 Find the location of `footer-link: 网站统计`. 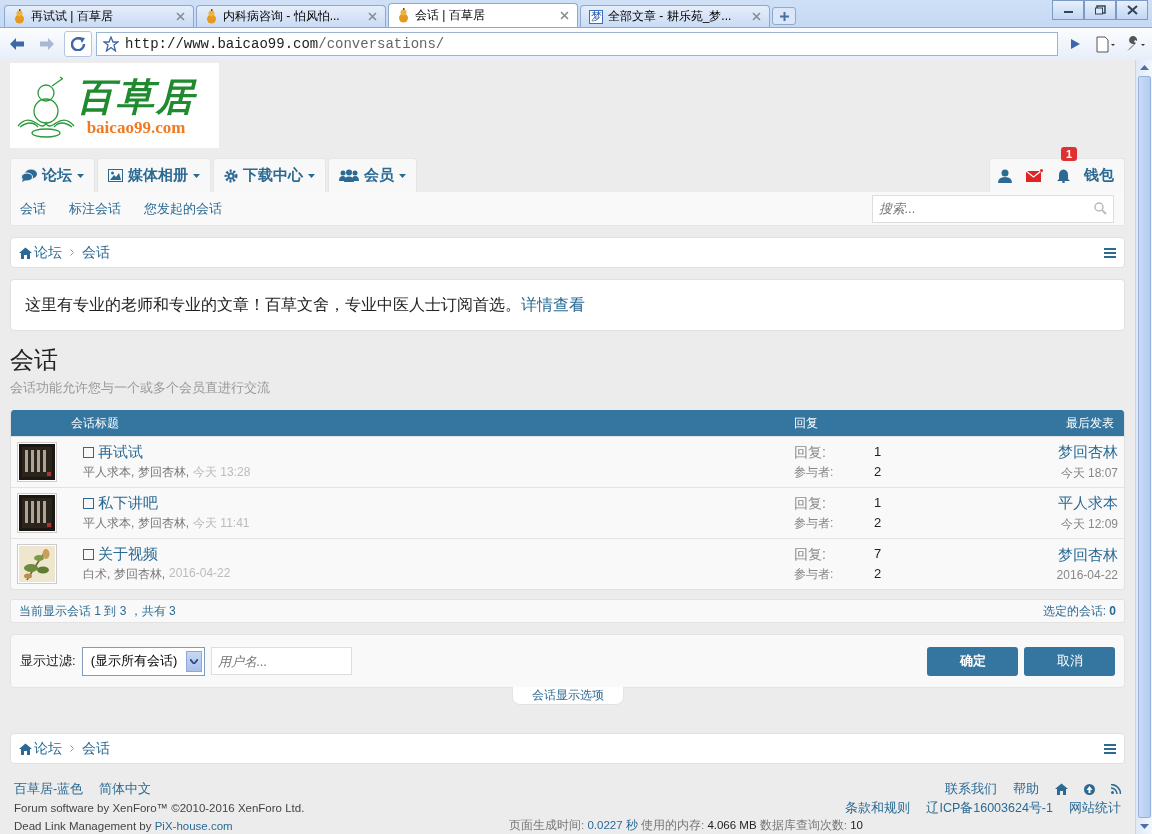

footer-link: 网站统计 is located at coordinates (1095, 808).